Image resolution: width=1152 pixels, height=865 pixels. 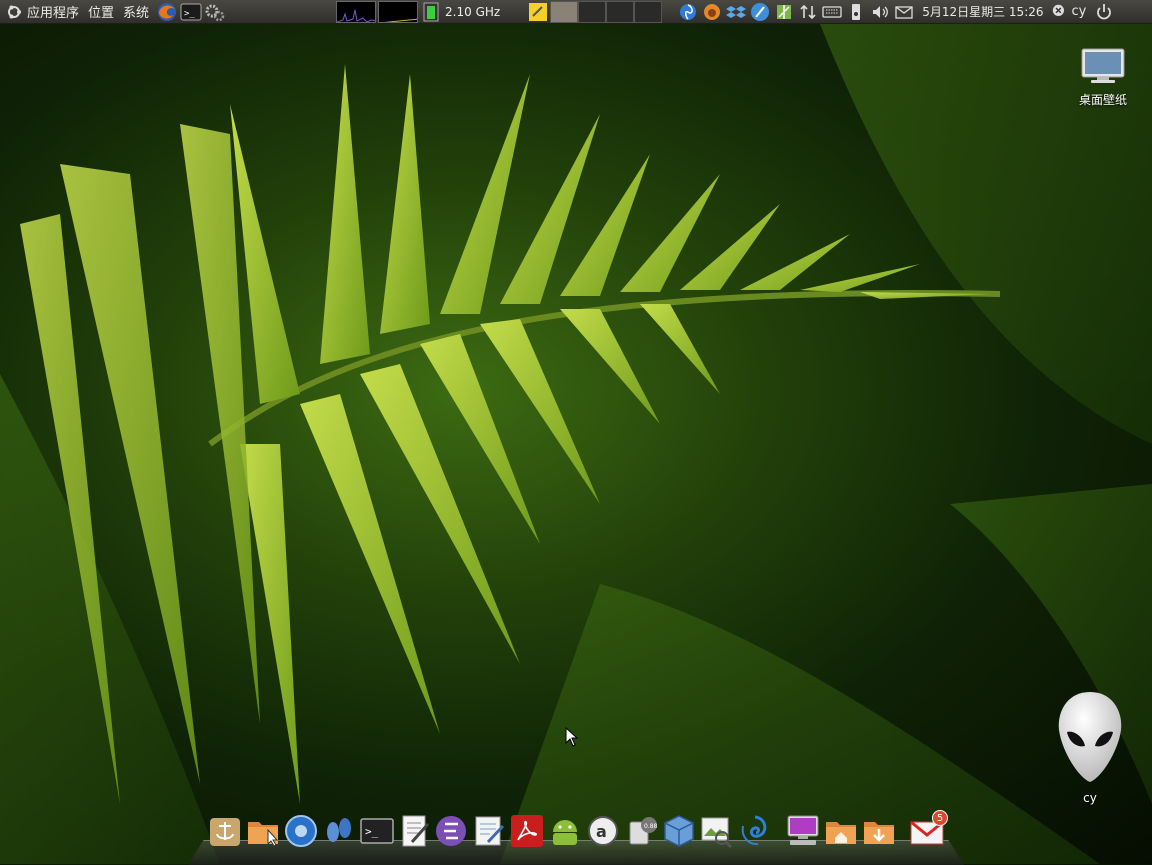 What do you see at coordinates (225, 831) in the screenshot?
I see `anchor-app-icon` at bounding box center [225, 831].